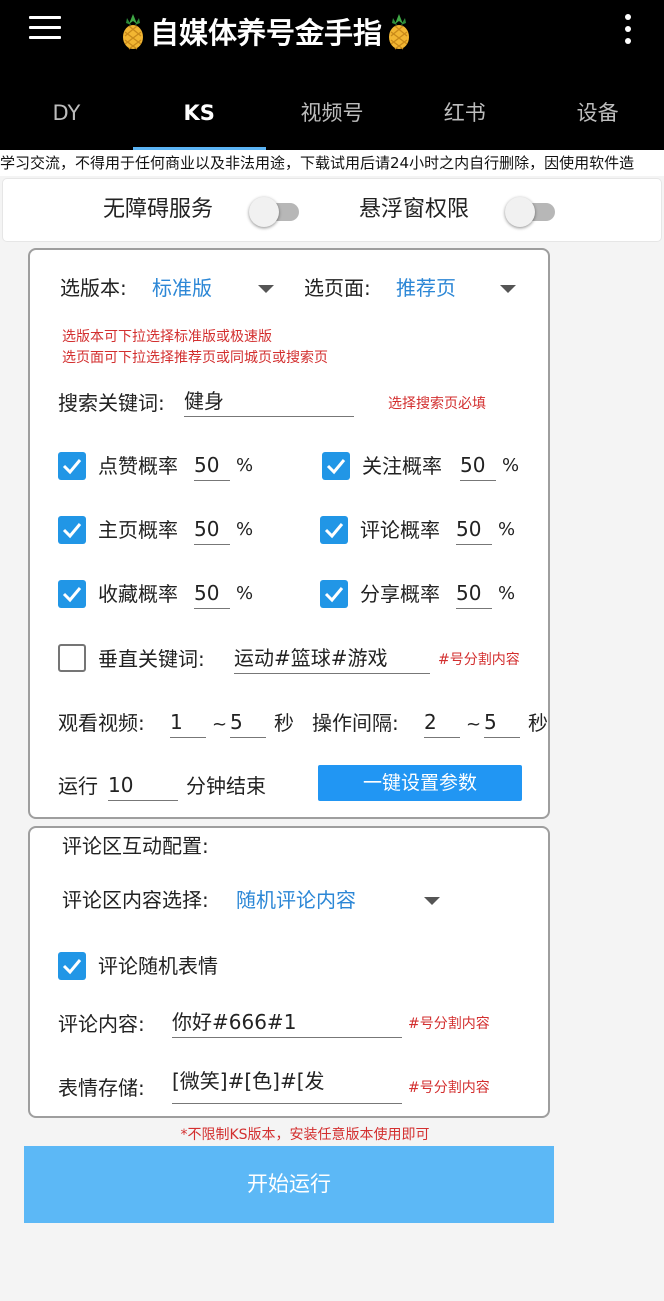 The width and height of the screenshot is (664, 1301). I want to click on accessibility-label: 无障碍服务, so click(158, 209).